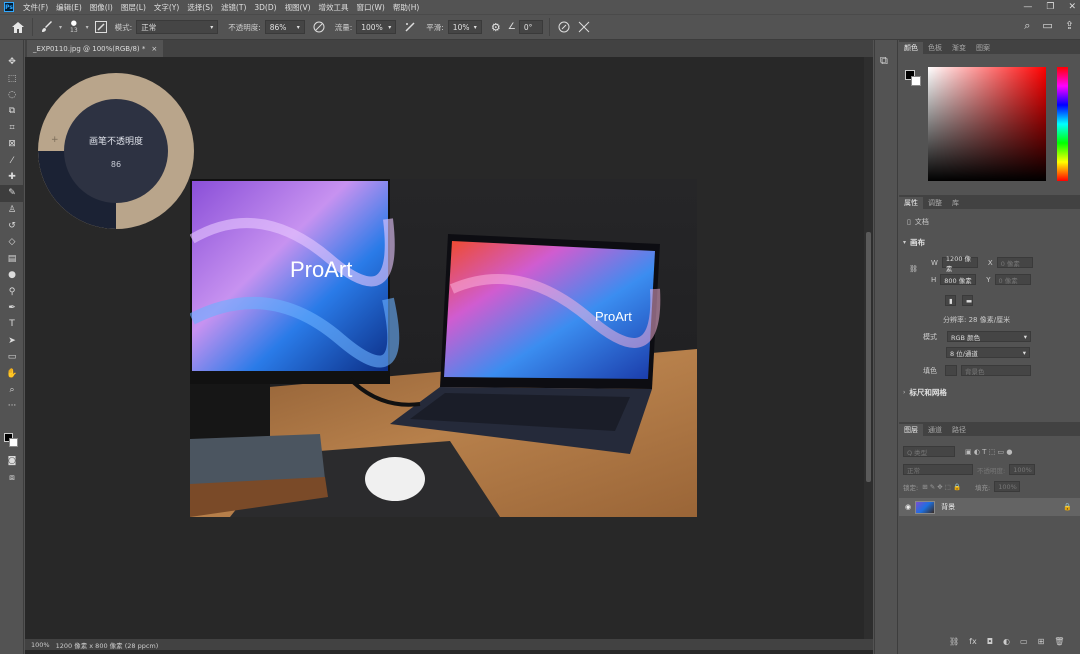 This screenshot has width=1080, height=654. Describe the element at coordinates (935, 48) in the screenshot. I see `tab-swatches: 色板` at that location.